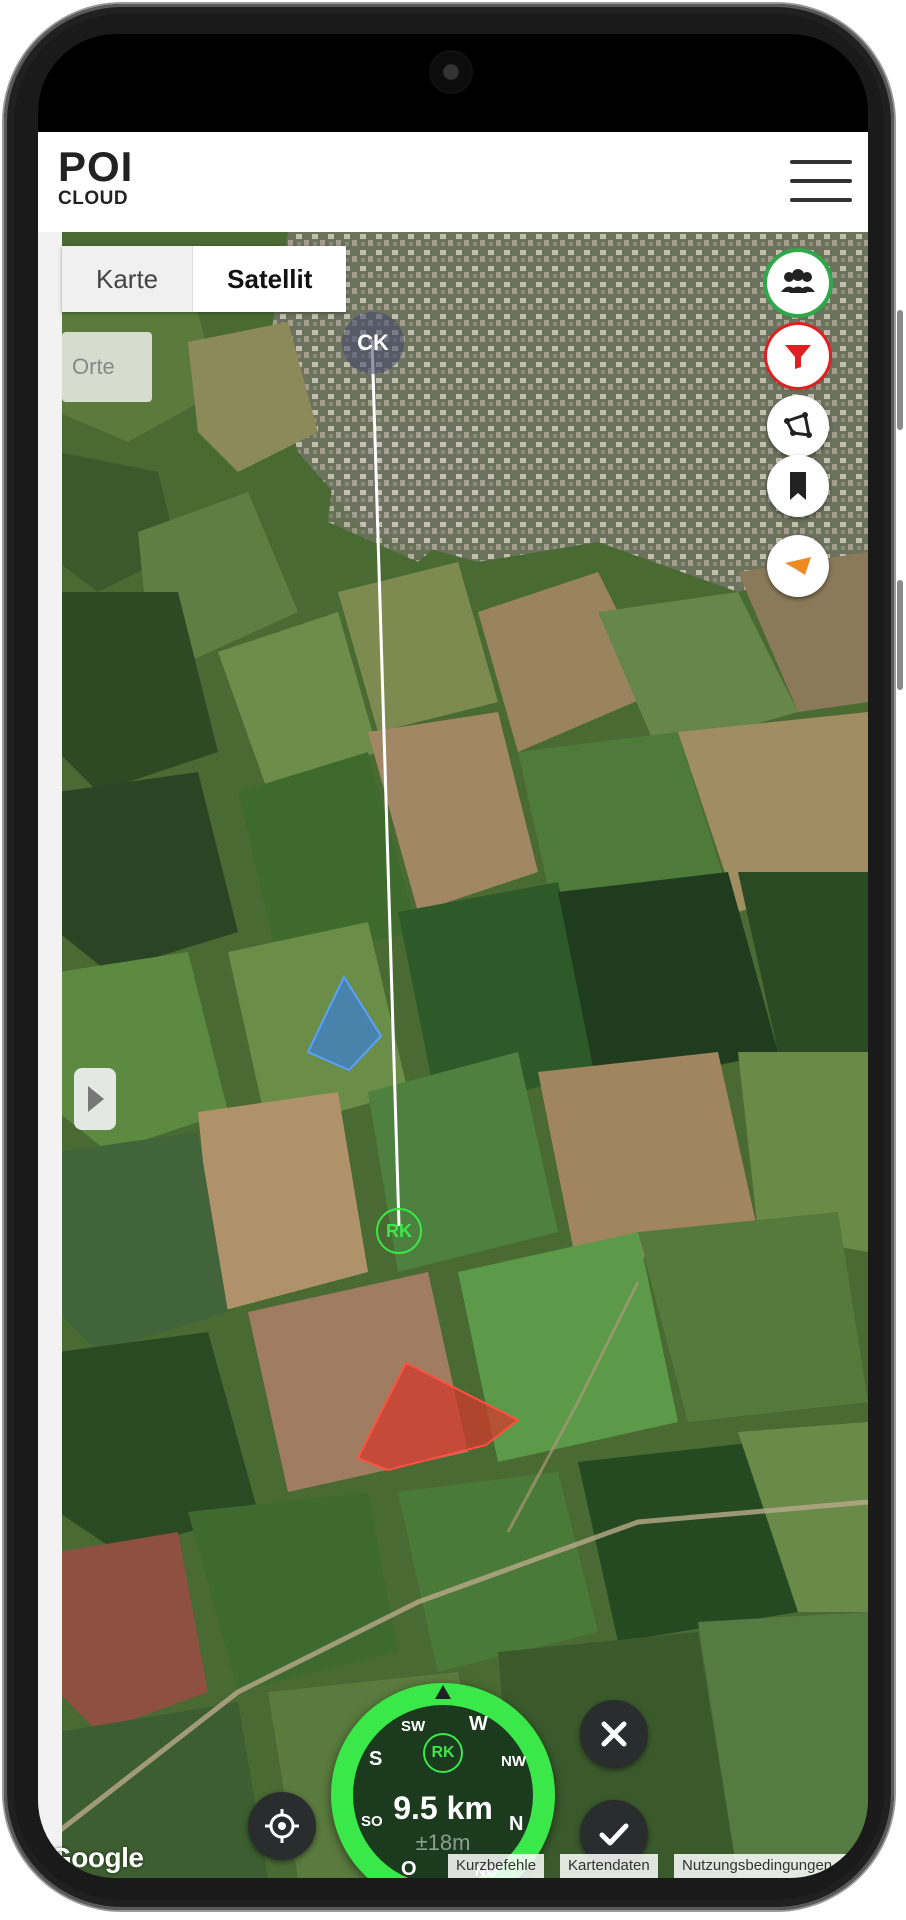  Describe the element at coordinates (771, 1866) in the screenshot. I see `terms-link: Nutzungsbedingungen` at that location.